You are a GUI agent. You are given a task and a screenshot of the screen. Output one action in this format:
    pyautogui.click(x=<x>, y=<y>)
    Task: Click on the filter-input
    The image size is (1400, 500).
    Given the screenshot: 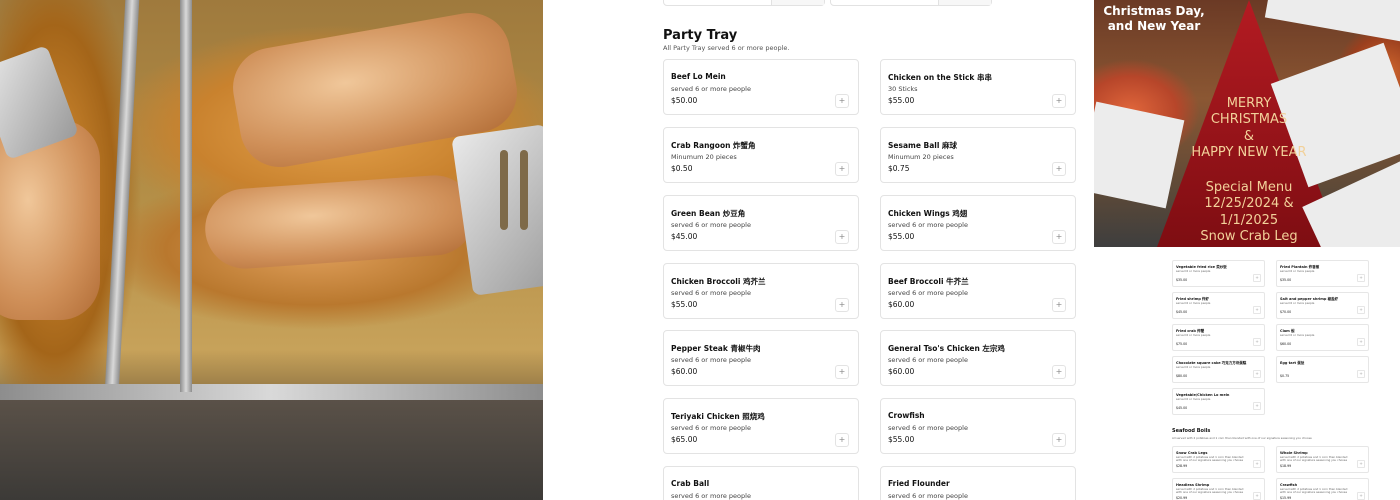 What is the action you would take?
    pyautogui.click(x=911, y=3)
    